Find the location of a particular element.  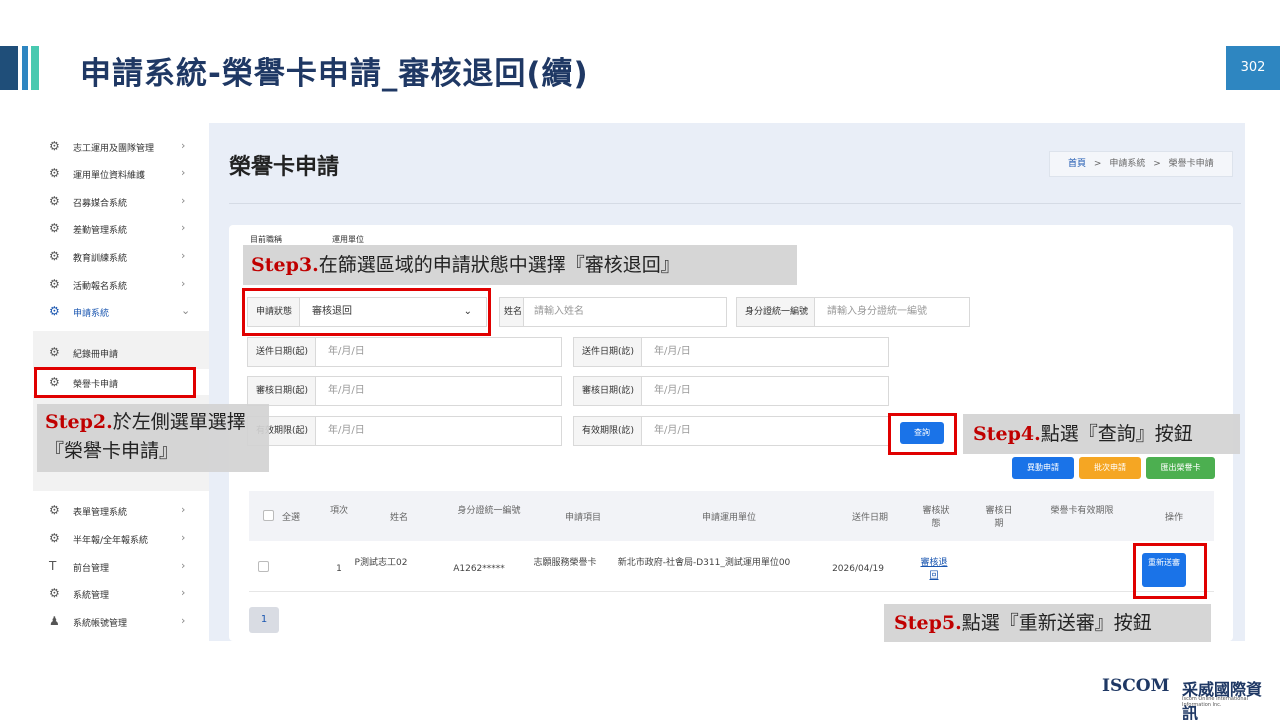

col-index: 項次 is located at coordinates (338, 511).